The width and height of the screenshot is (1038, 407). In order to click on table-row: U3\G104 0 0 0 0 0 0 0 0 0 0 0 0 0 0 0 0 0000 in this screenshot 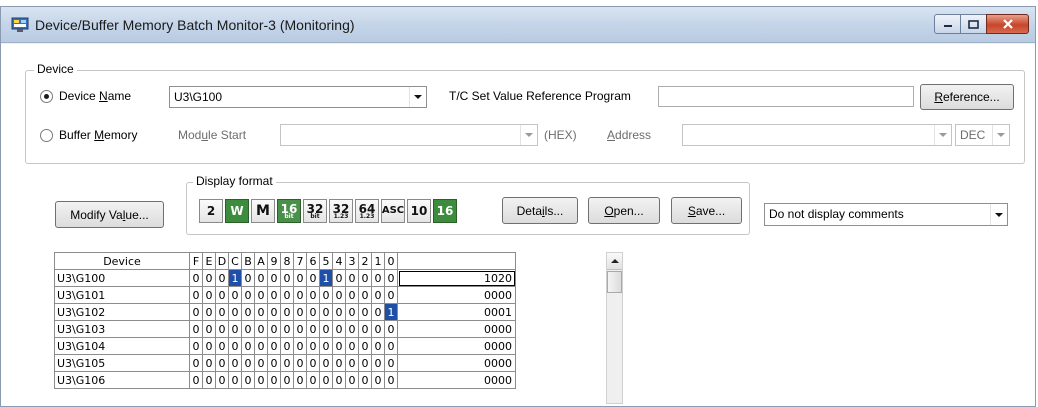, I will do `click(285, 346)`.